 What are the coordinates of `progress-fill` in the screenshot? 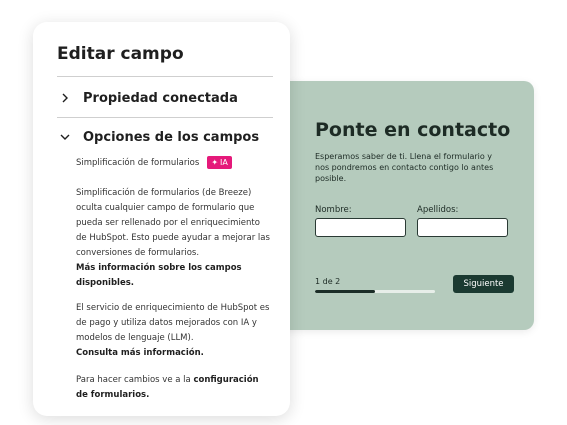 It's located at (345, 291).